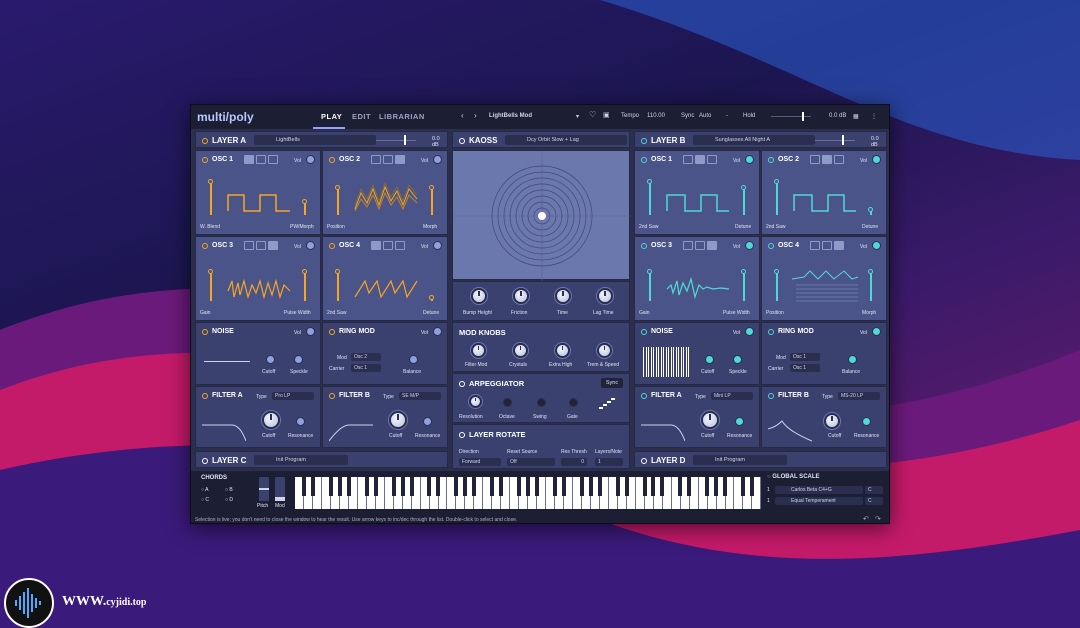  Describe the element at coordinates (566, 140) in the screenshot. I see `kaoss-preset-selector: Dcy Orbit Slow + Lag` at that location.